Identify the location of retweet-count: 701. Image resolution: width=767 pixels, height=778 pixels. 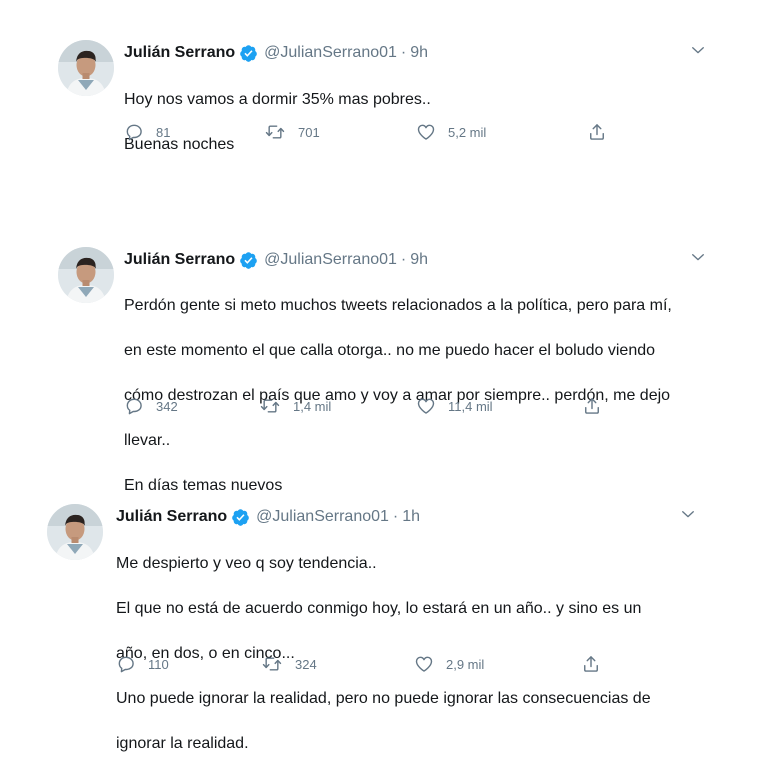
(309, 132).